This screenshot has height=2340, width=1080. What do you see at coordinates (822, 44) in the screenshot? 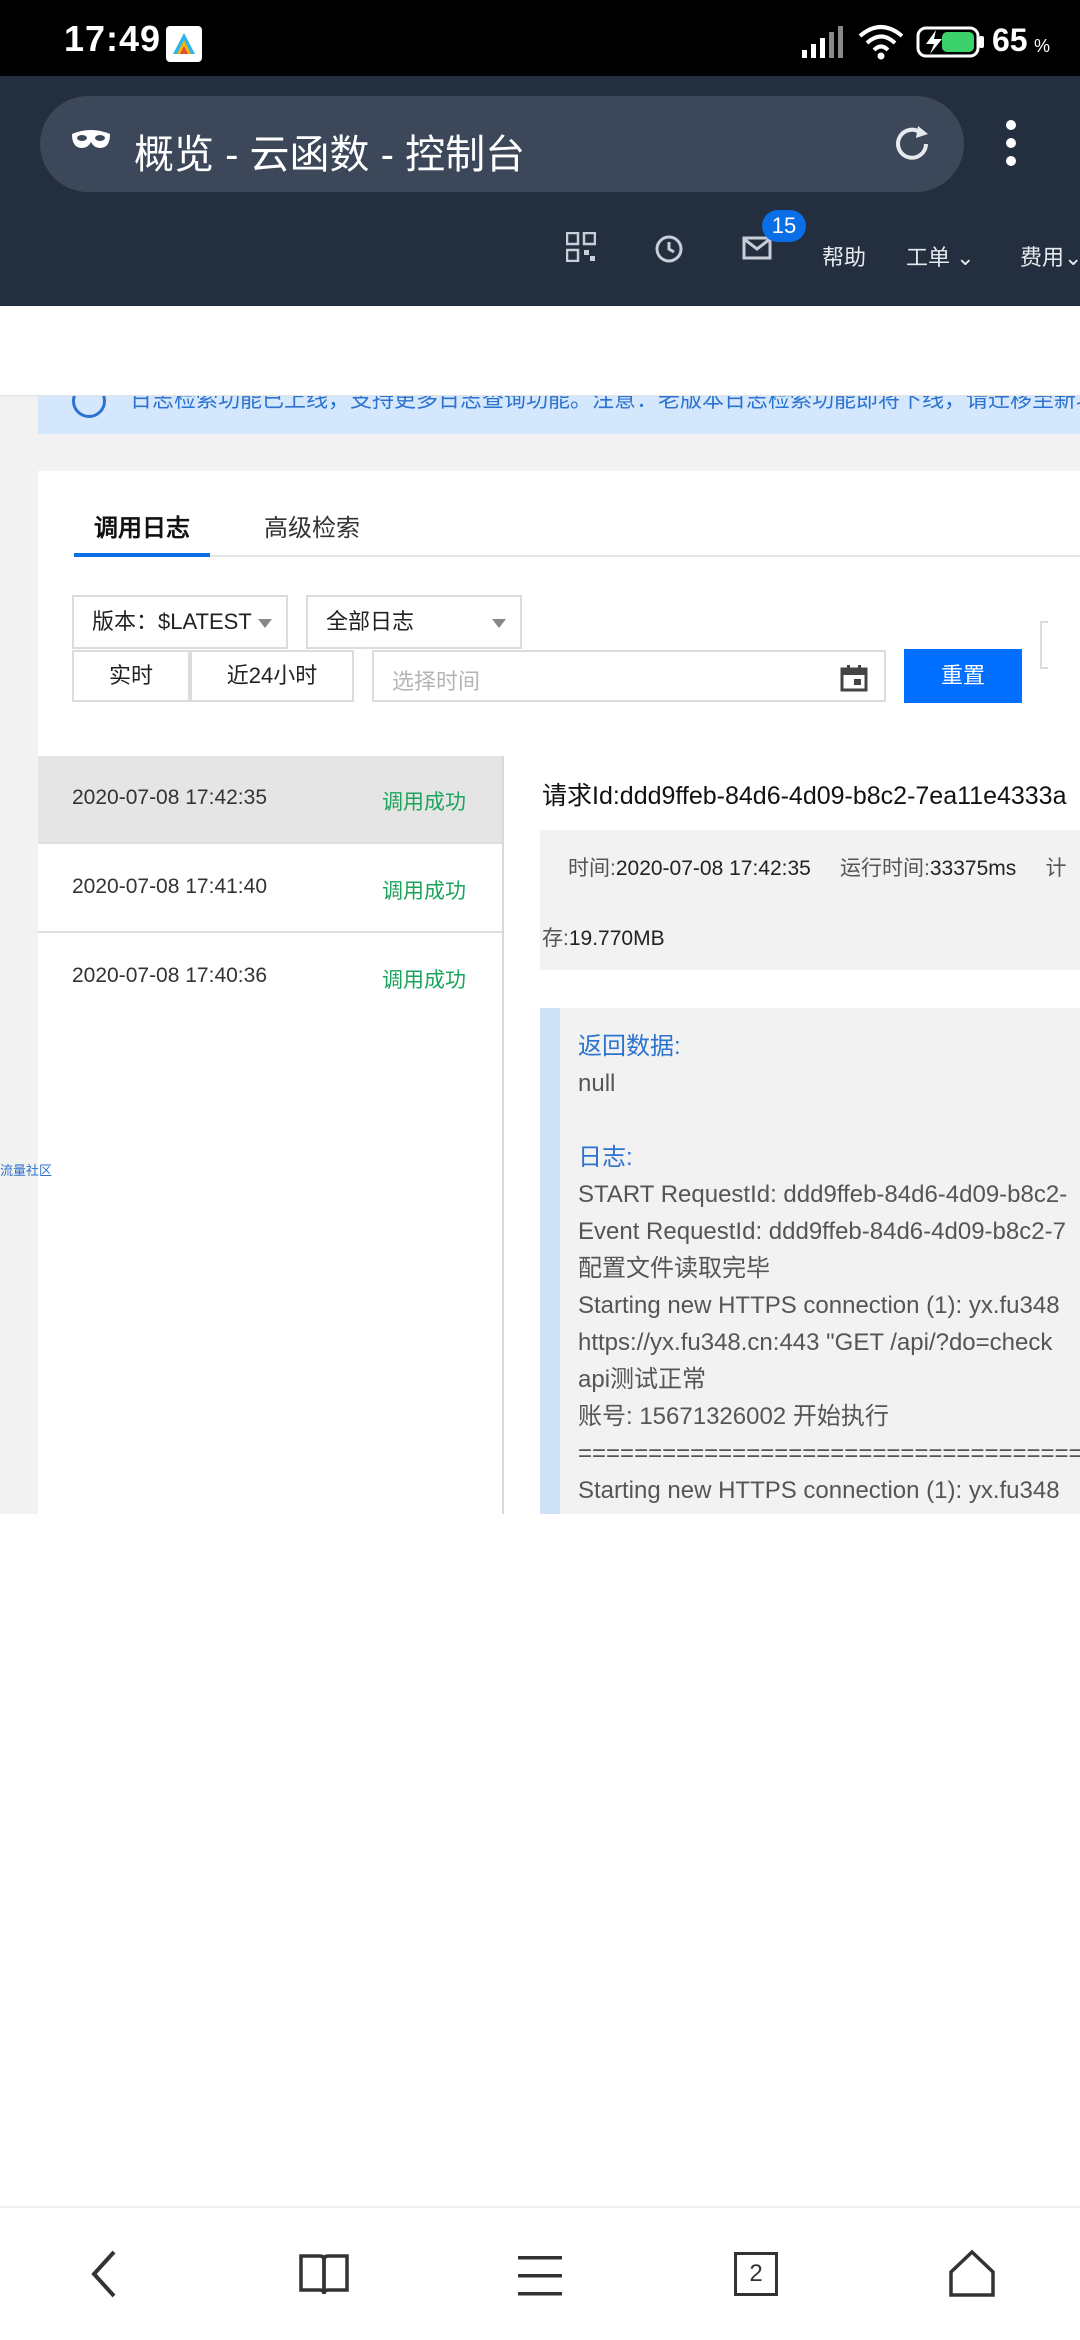
I see `signal-icon` at bounding box center [822, 44].